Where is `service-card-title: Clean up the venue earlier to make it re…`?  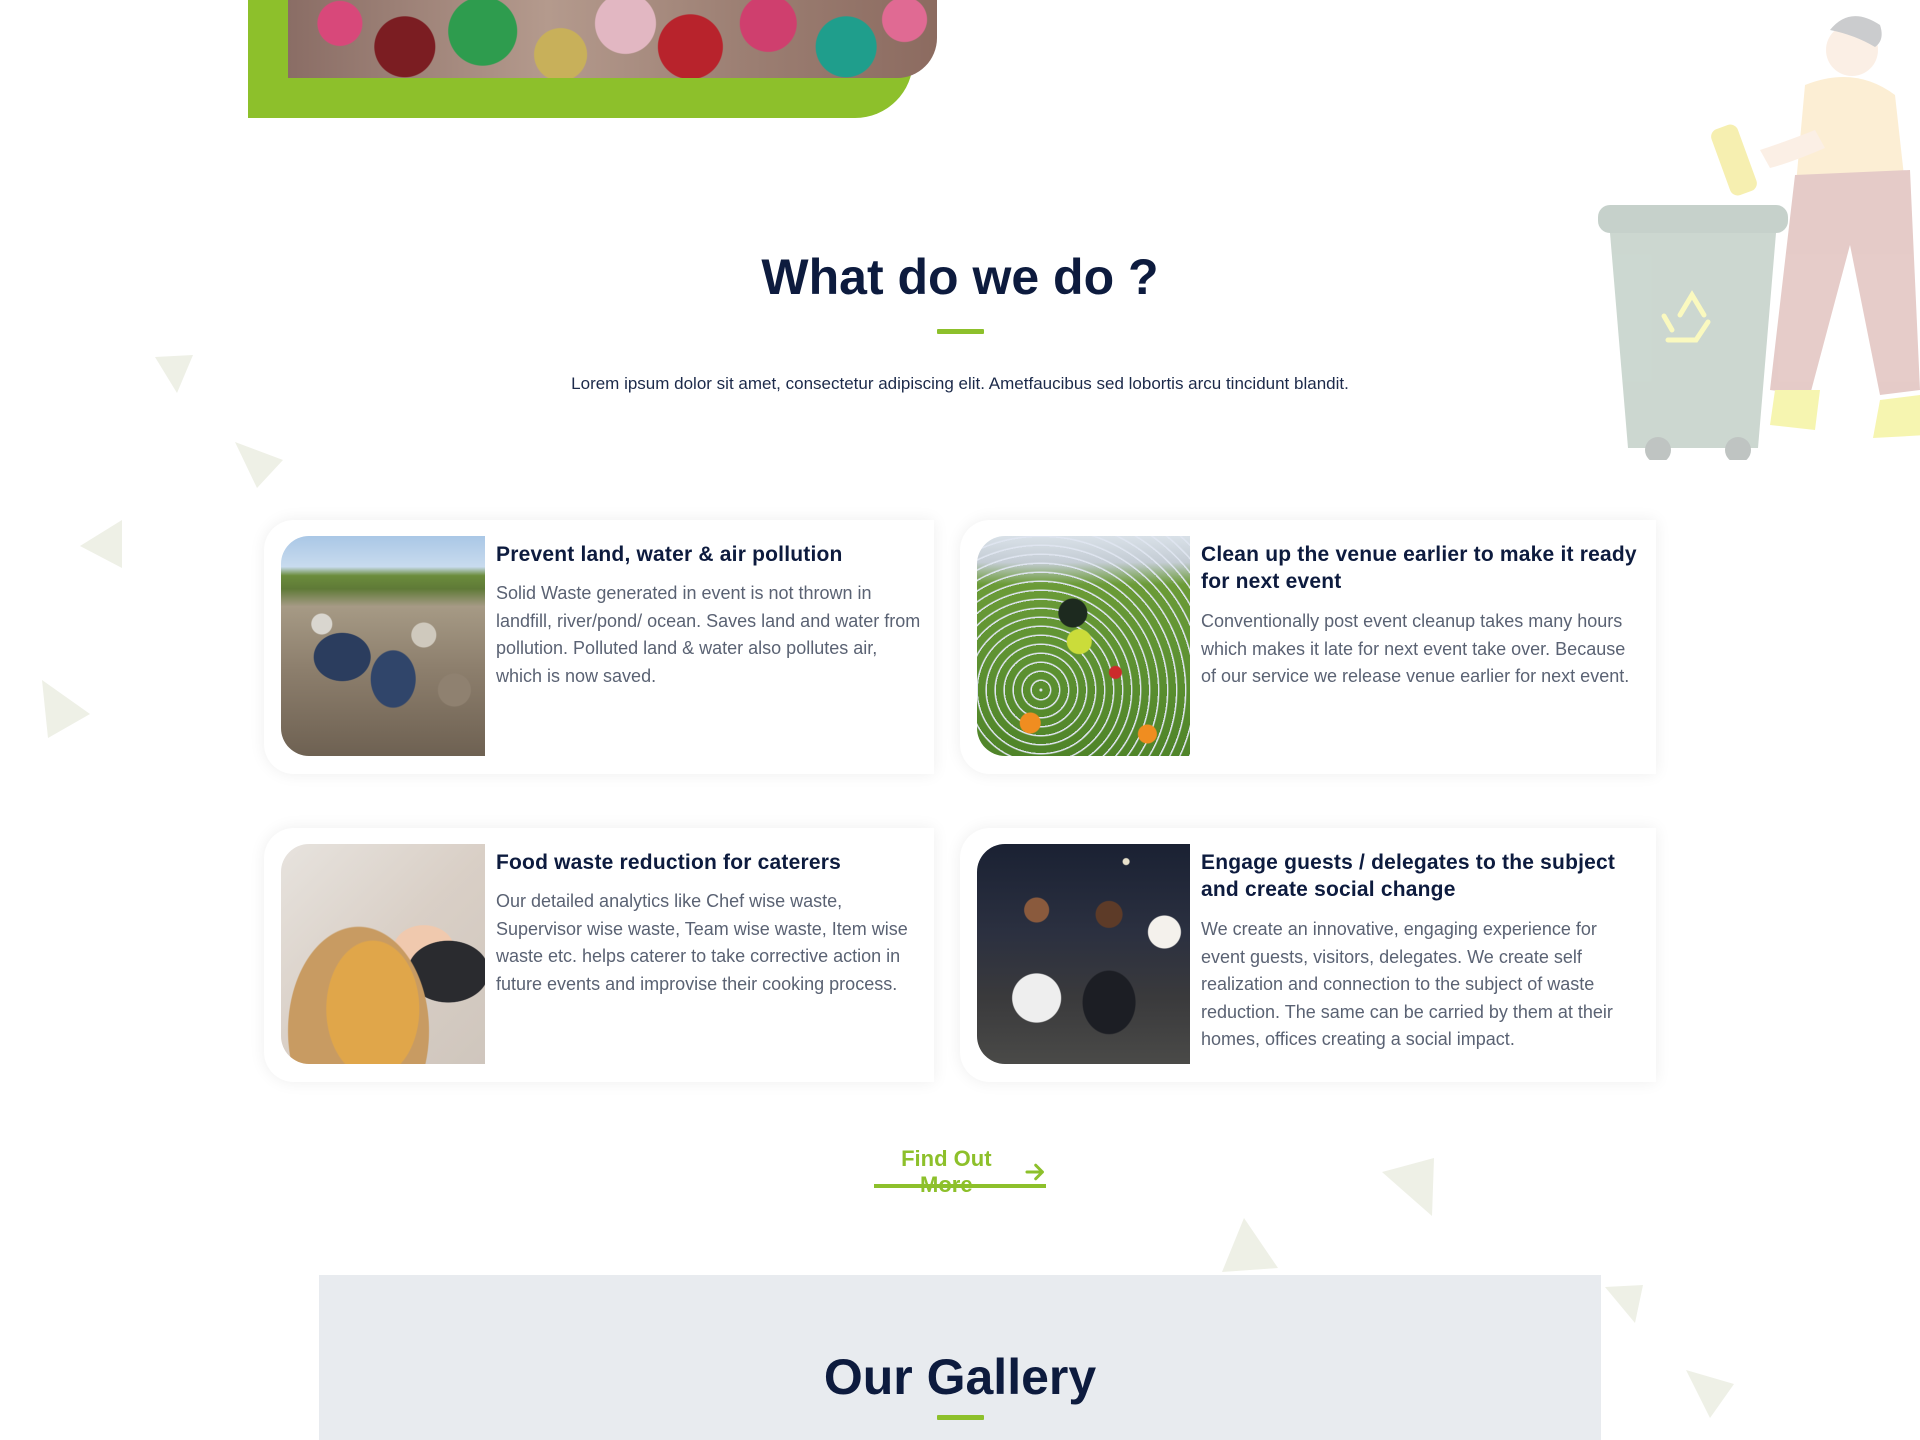 service-card-title: Clean up the venue earlier to make it re… is located at coordinates (1419, 568).